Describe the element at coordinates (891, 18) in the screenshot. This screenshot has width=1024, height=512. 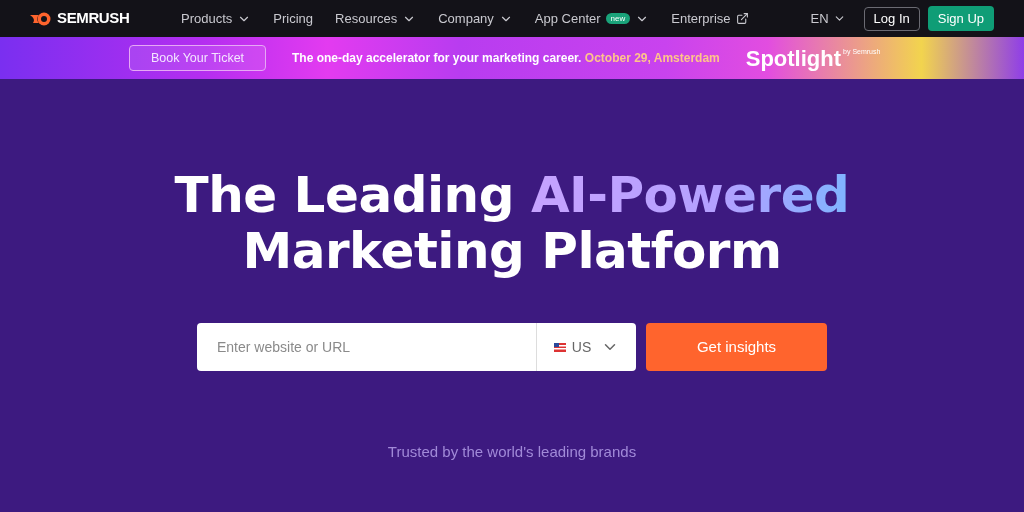
I see `login-button: Log In` at that location.